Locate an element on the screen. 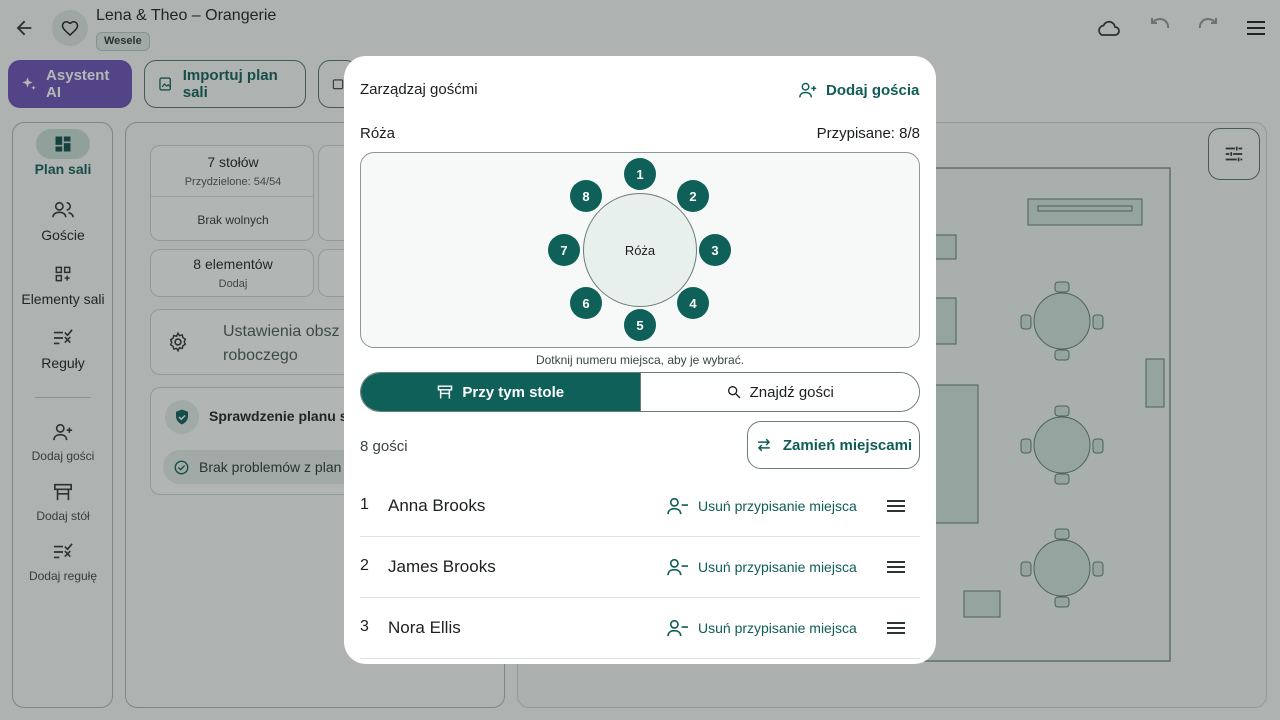  swap-seats-label: Zamień miejscami is located at coordinates (847, 445).